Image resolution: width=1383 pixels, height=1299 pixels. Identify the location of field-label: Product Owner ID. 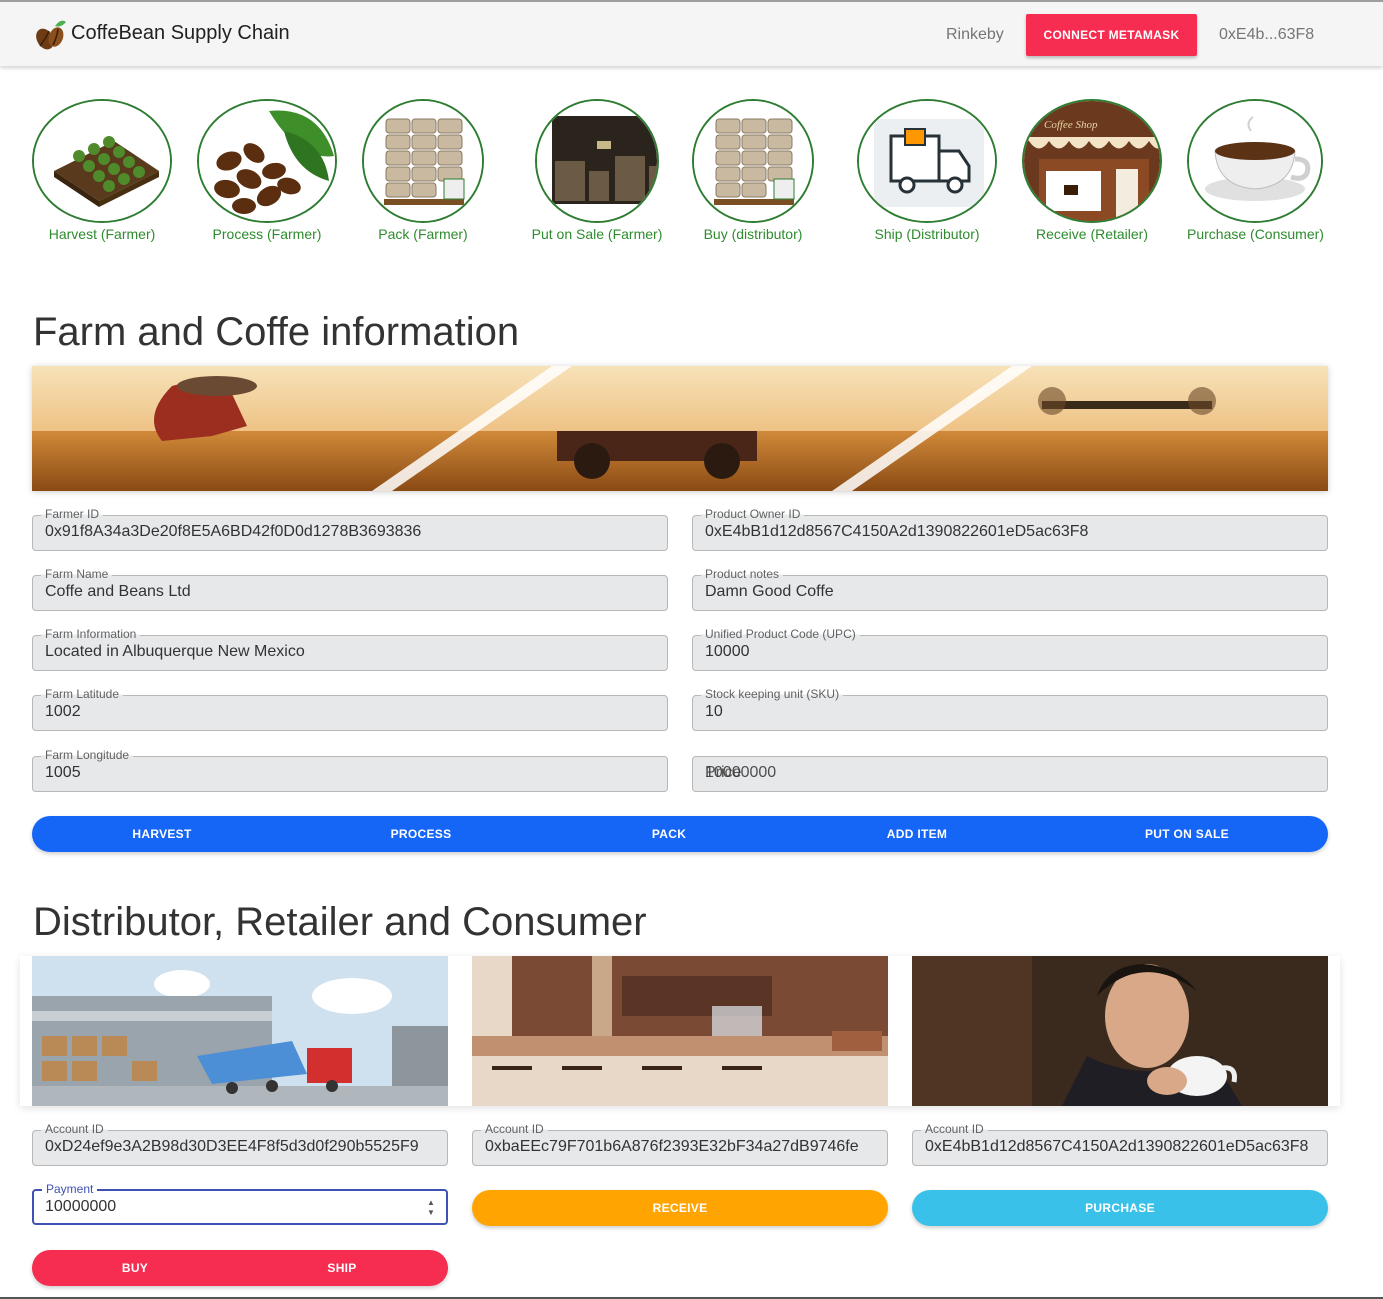
(753, 514).